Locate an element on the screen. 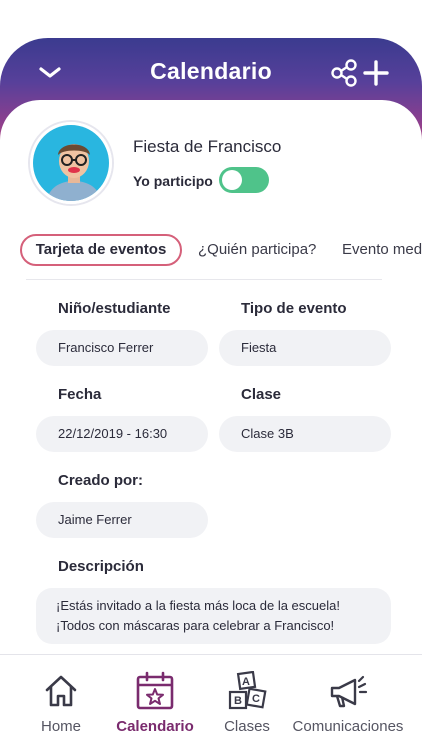 This screenshot has height=750, width=422. svg-text: C is located at coordinates (256, 699).